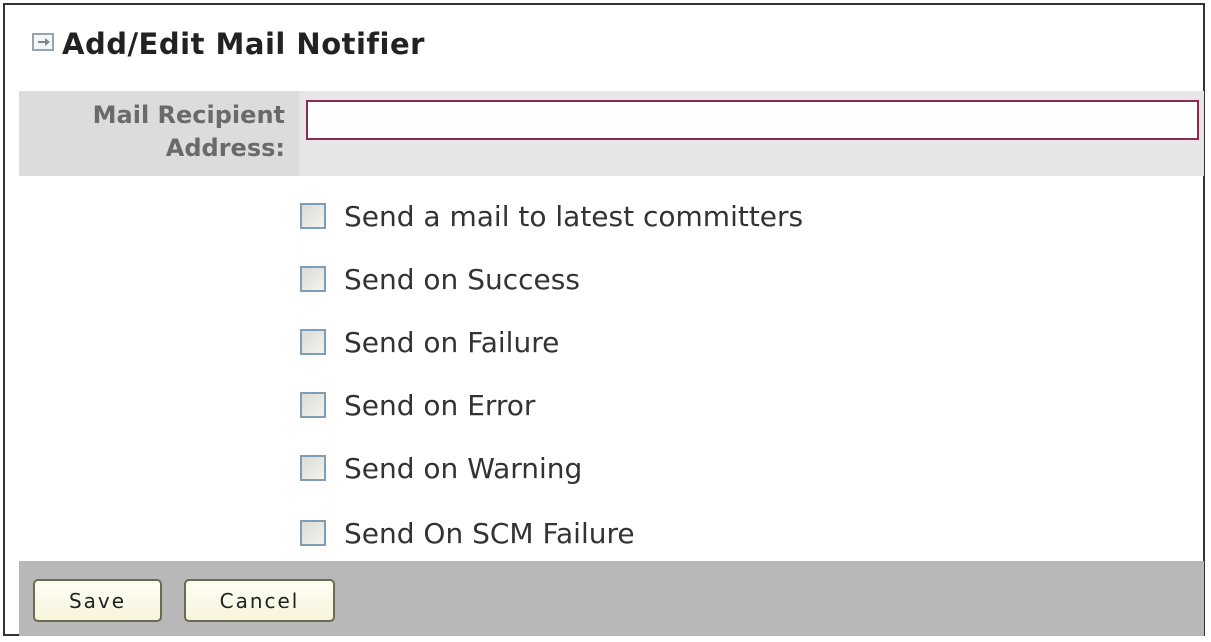  Describe the element at coordinates (463, 468) in the screenshot. I see `option-label: Send on Warning` at that location.